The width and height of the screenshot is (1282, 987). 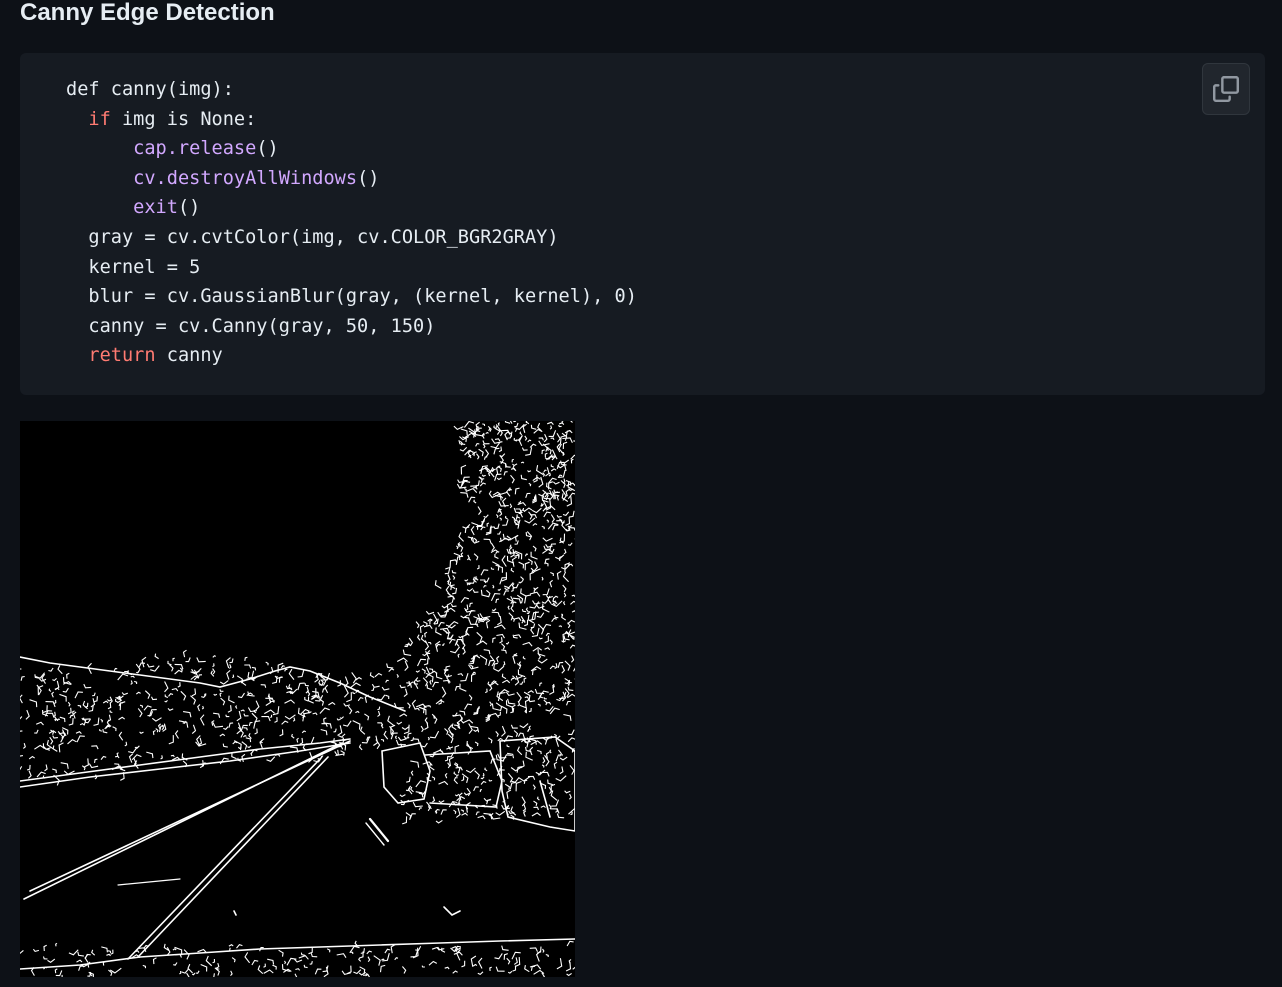 I want to click on code-token: canny = cv.Canny(gray, 50, 150), so click(x=251, y=326).